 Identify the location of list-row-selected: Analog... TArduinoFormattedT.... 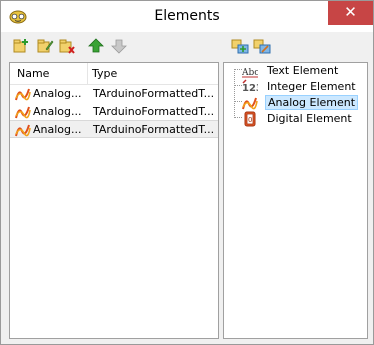
(114, 129).